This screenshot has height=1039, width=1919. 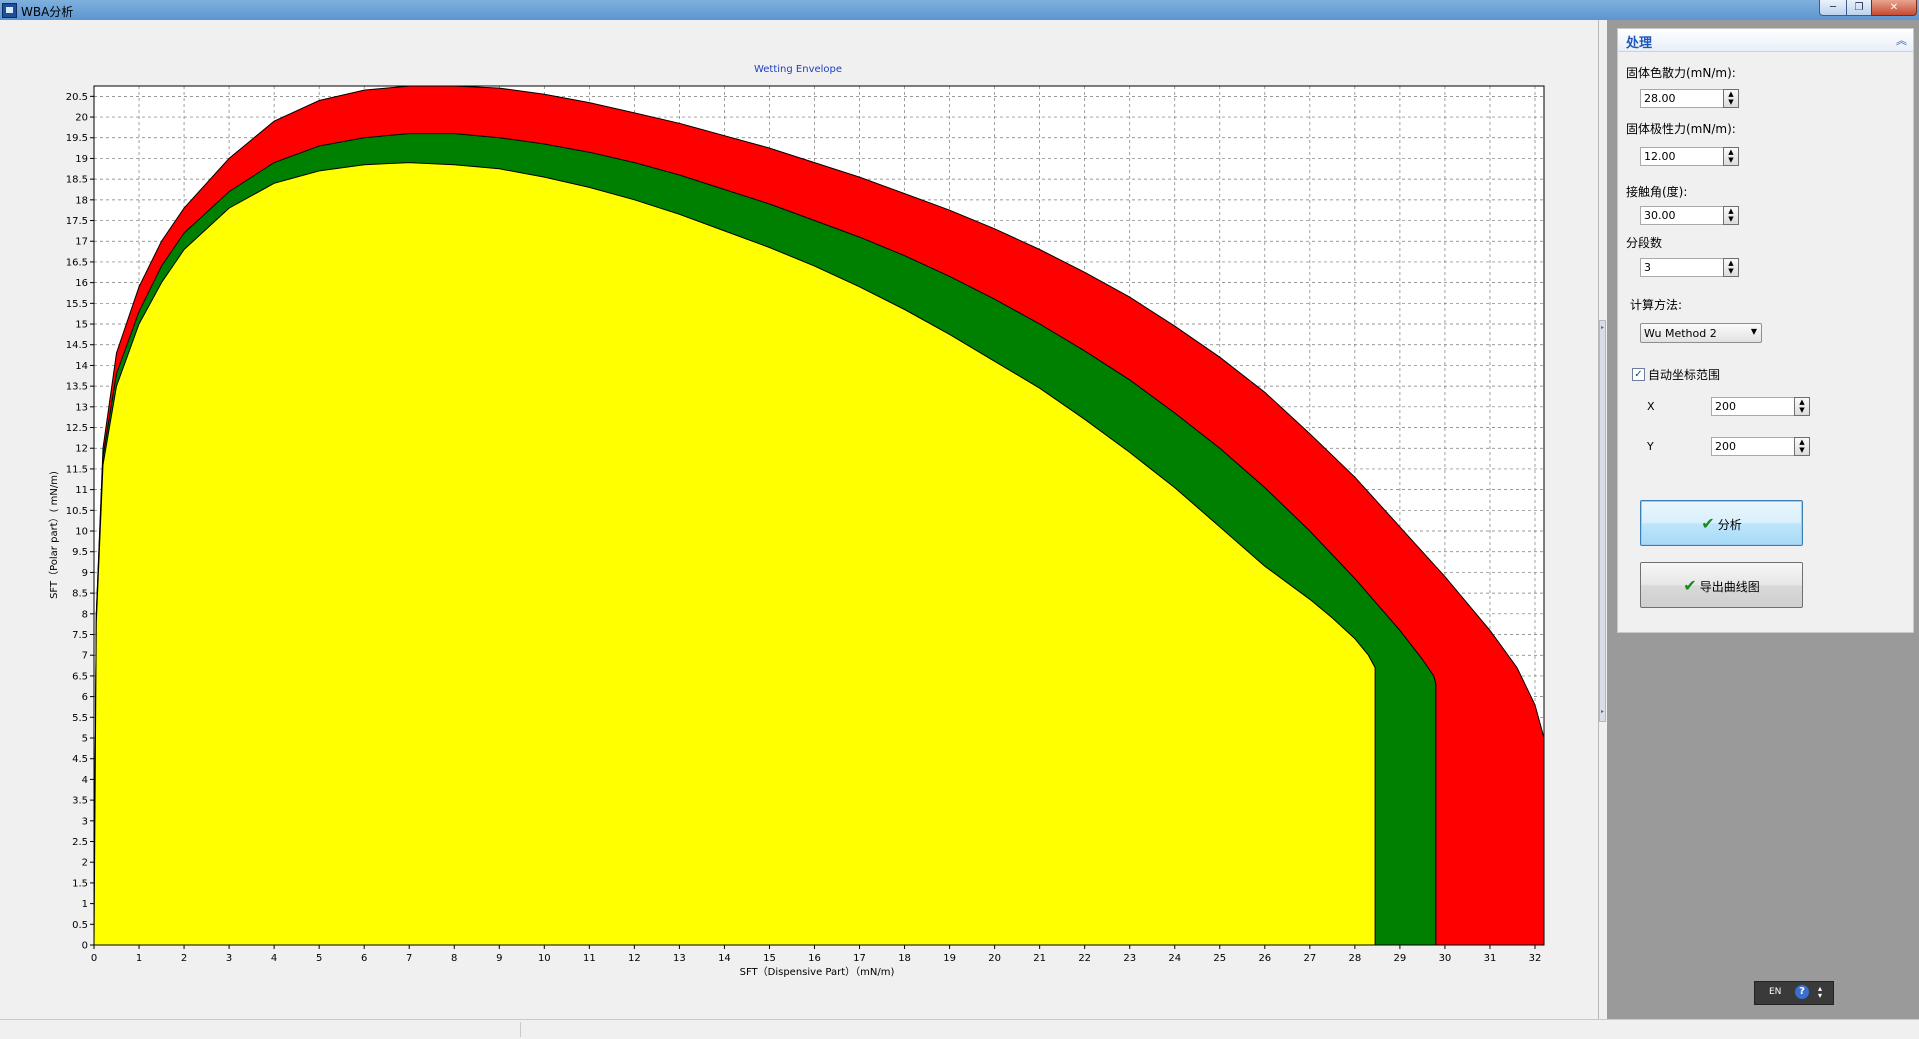 I want to click on y-tick-label: 6, so click(x=85, y=697).